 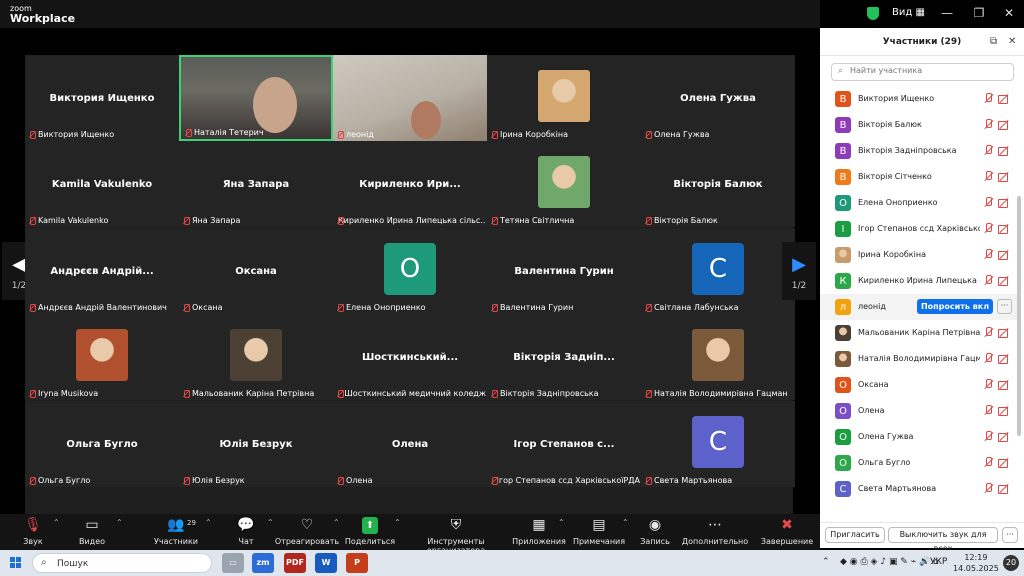 What do you see at coordinates (799, 264) in the screenshot?
I see `chevron-right-icon: ▶` at bounding box center [799, 264].